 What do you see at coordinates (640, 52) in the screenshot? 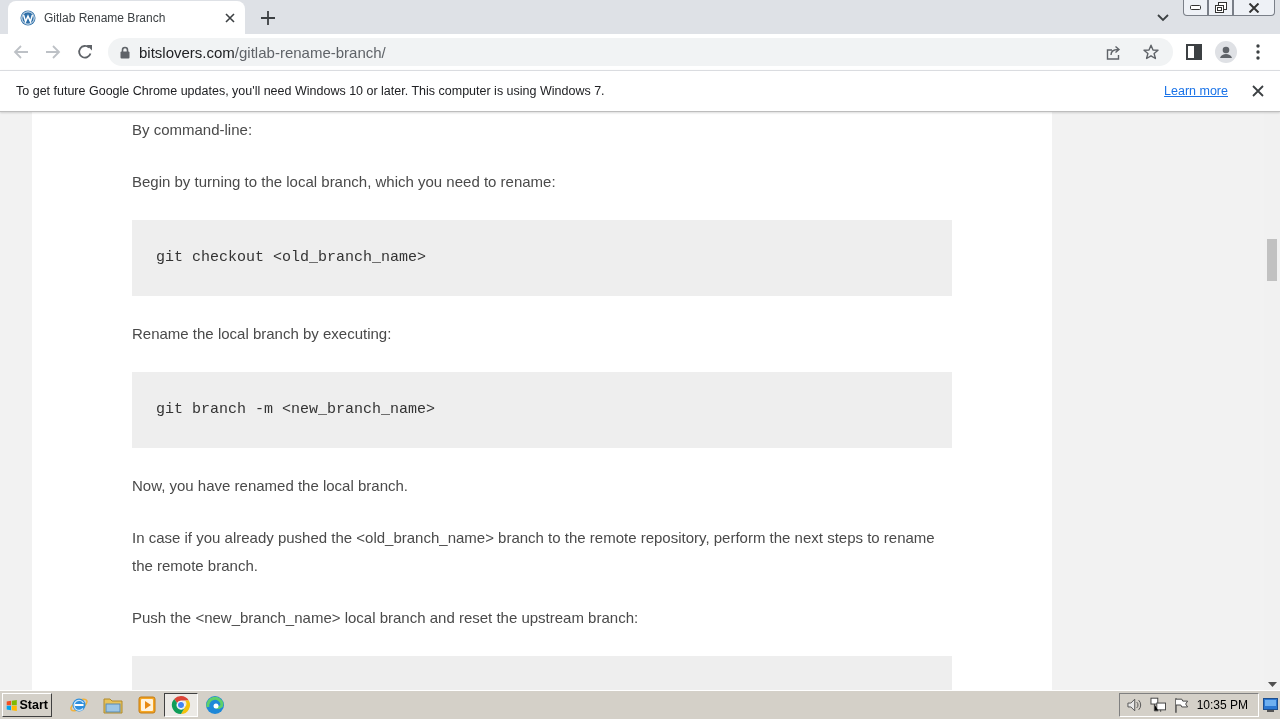
I see `address-bar: bitslovers.com/gitlab-rename-branch/` at bounding box center [640, 52].